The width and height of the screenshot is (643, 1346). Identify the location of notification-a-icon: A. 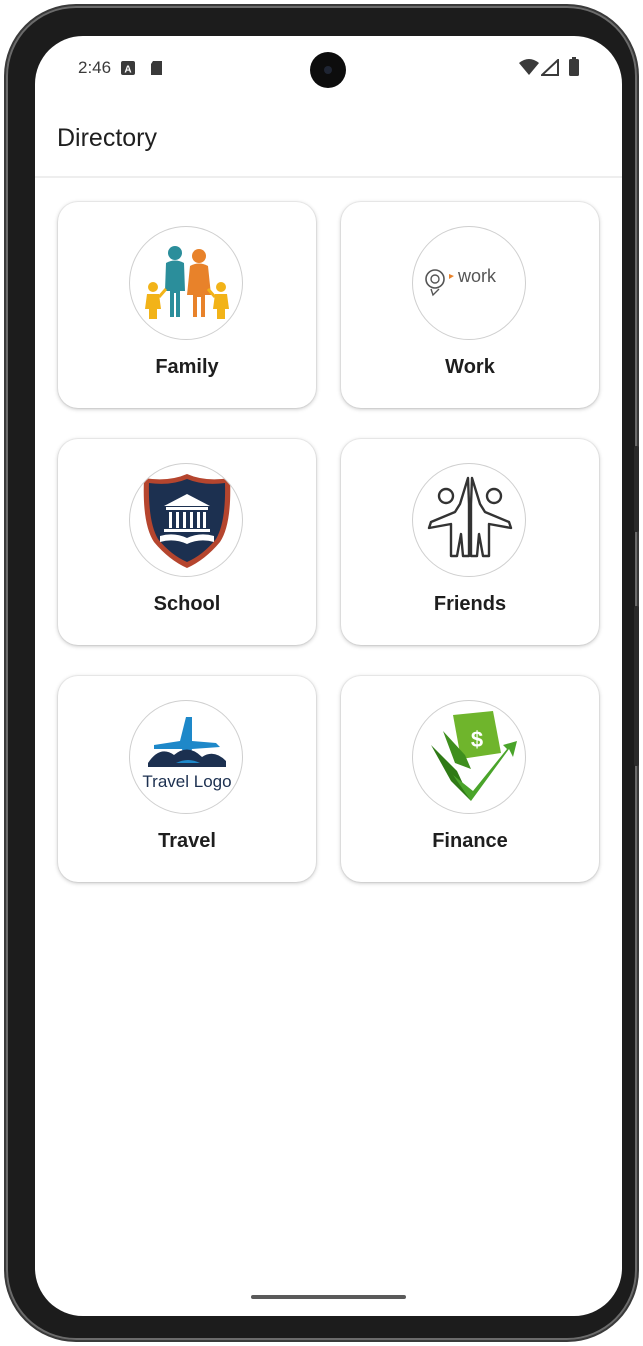
(128, 68).